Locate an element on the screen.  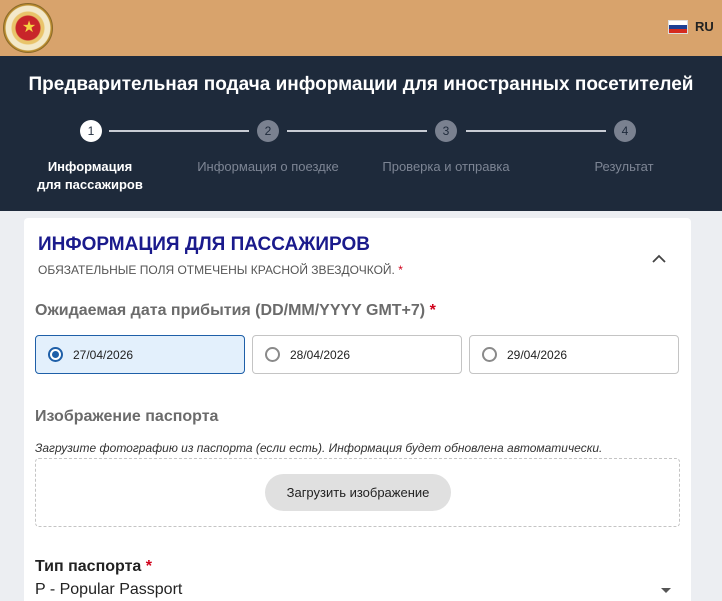
step-3-label: Проверка и отправка is located at coordinates (446, 166).